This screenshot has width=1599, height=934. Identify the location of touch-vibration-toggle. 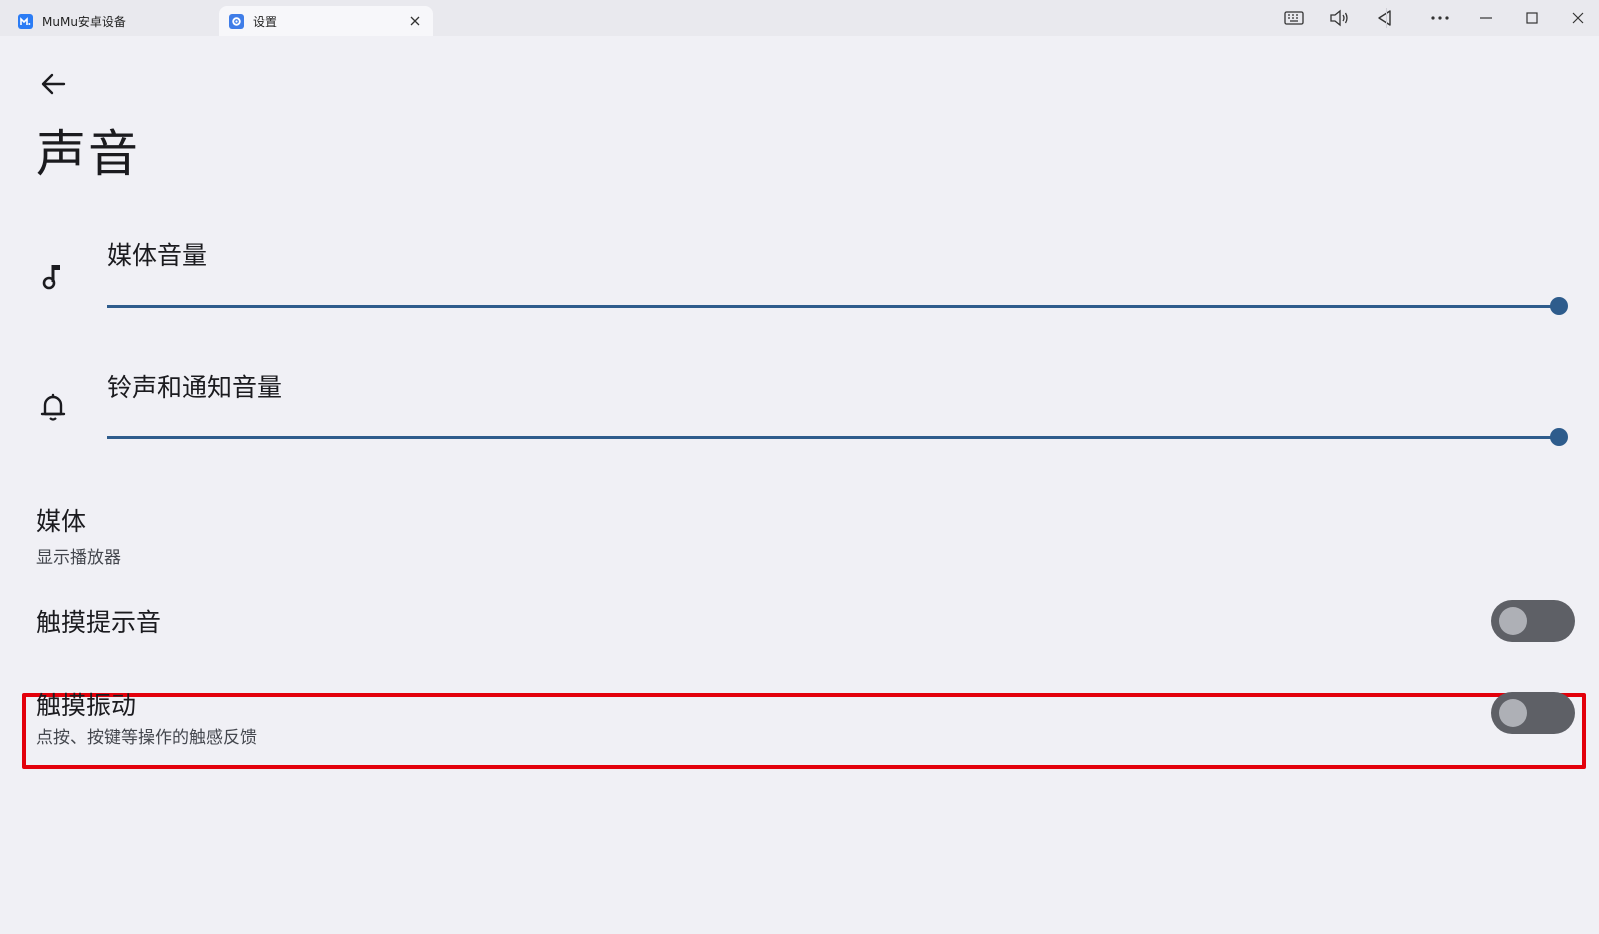
(1533, 713).